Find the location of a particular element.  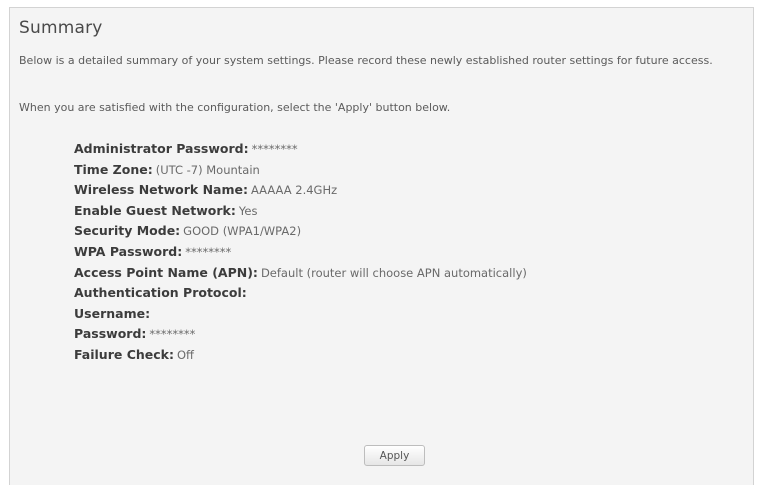

setting-row-failure-check: Failure Check: Off is located at coordinates (300, 355).